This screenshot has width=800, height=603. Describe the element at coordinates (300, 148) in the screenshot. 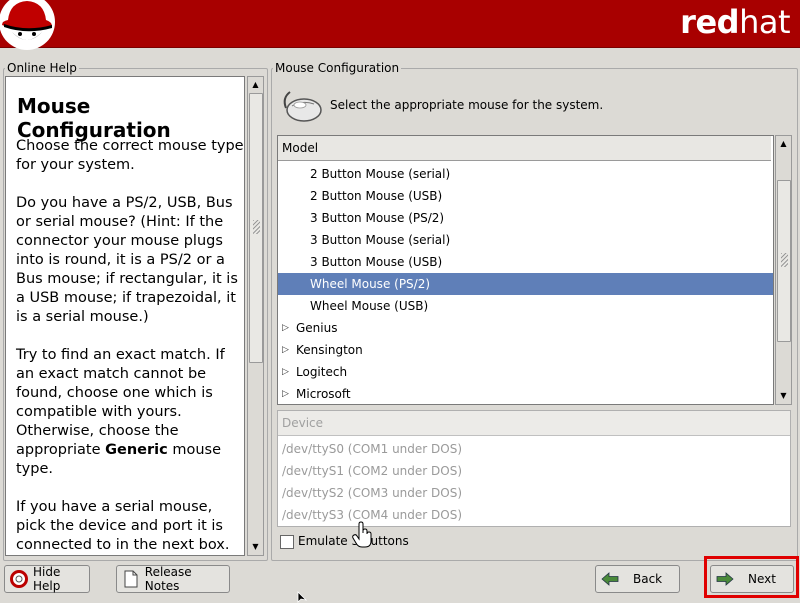

I see `model-header-label: Model` at that location.